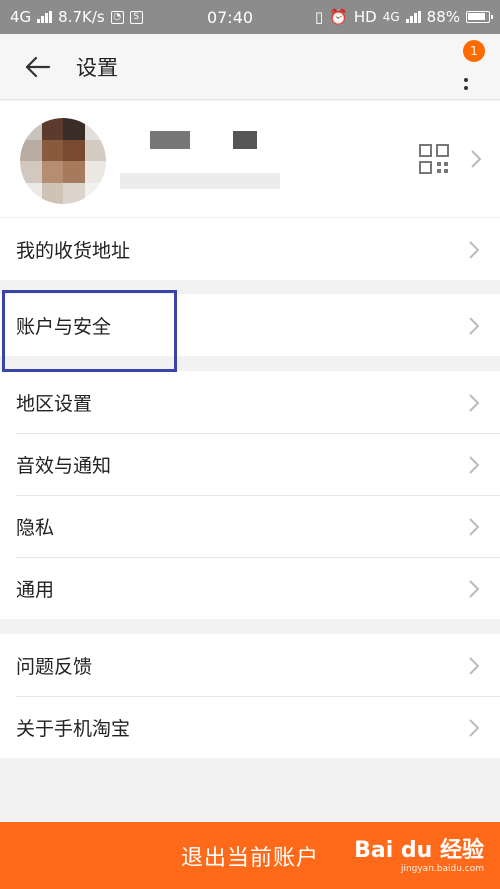  Describe the element at coordinates (250, 727) in the screenshot. I see `menu-item-about: 关于手机淘宝` at that location.